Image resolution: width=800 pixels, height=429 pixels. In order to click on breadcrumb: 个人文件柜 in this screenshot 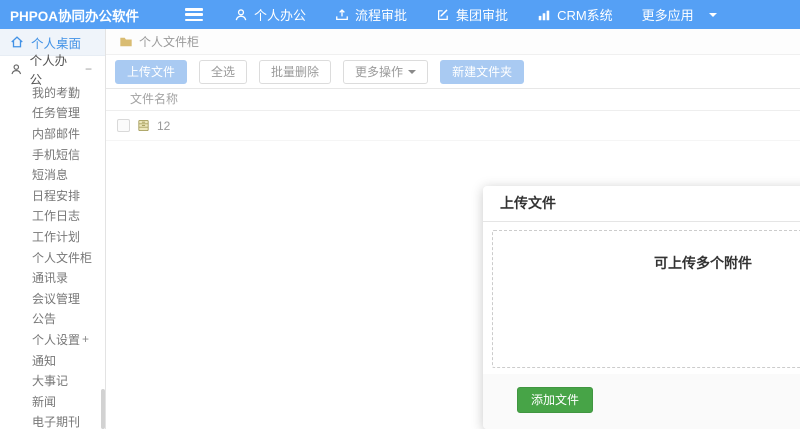, I will do `click(453, 42)`.